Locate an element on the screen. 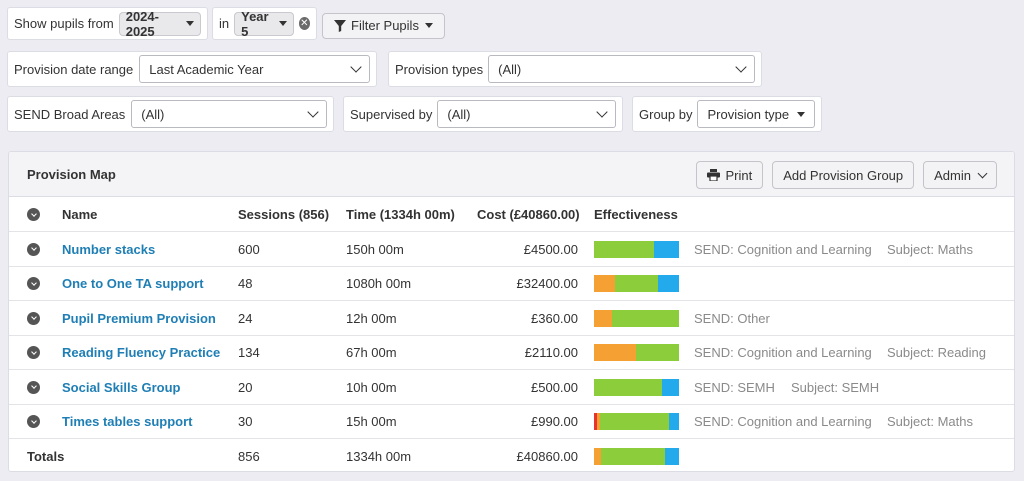 The width and height of the screenshot is (1024, 481). supervised-value: (All) is located at coordinates (459, 114).